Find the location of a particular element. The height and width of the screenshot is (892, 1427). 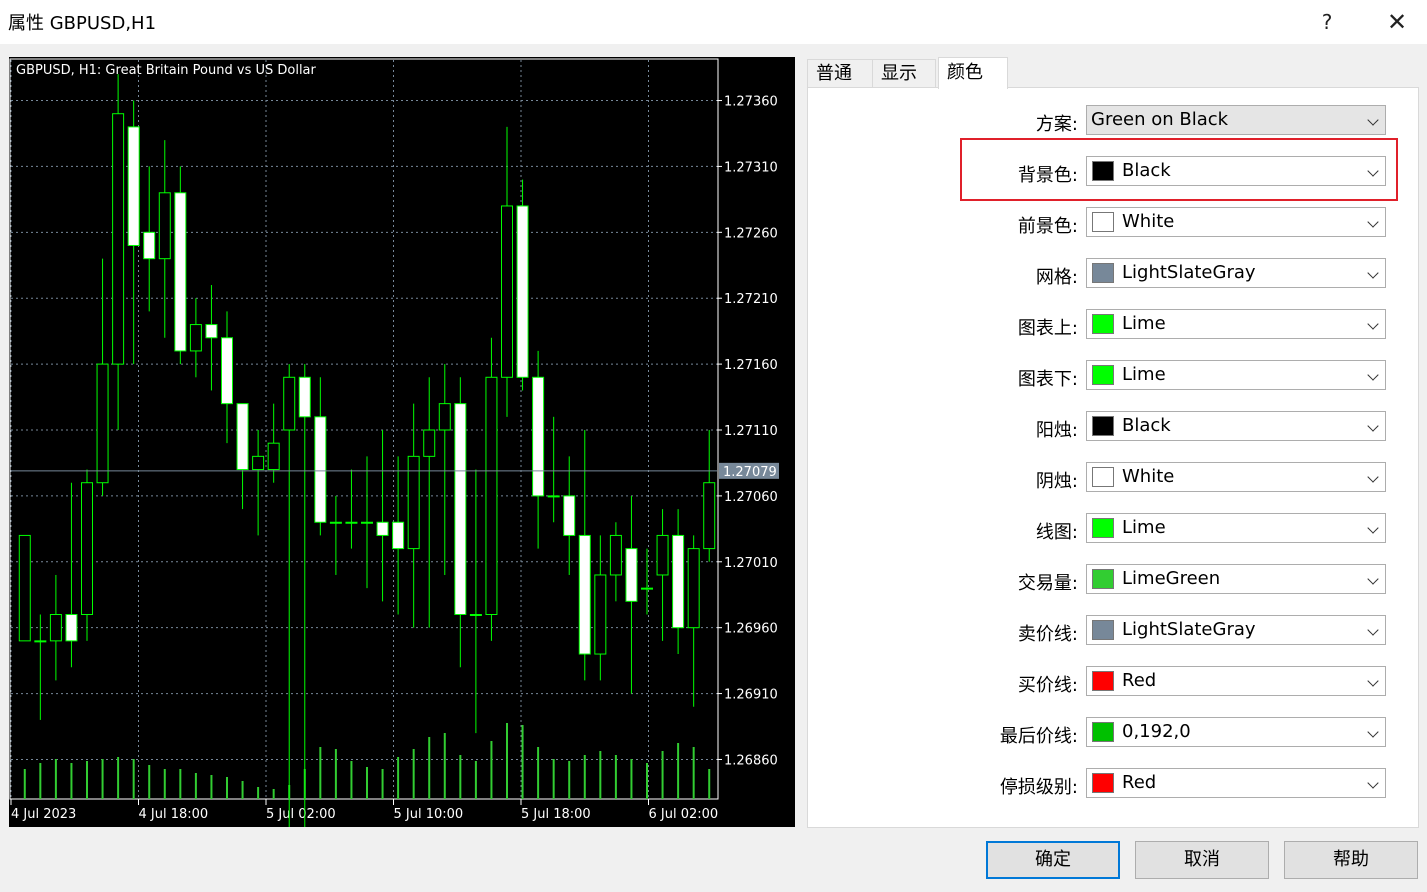

y-tick-label: 1.27360 is located at coordinates (751, 102).